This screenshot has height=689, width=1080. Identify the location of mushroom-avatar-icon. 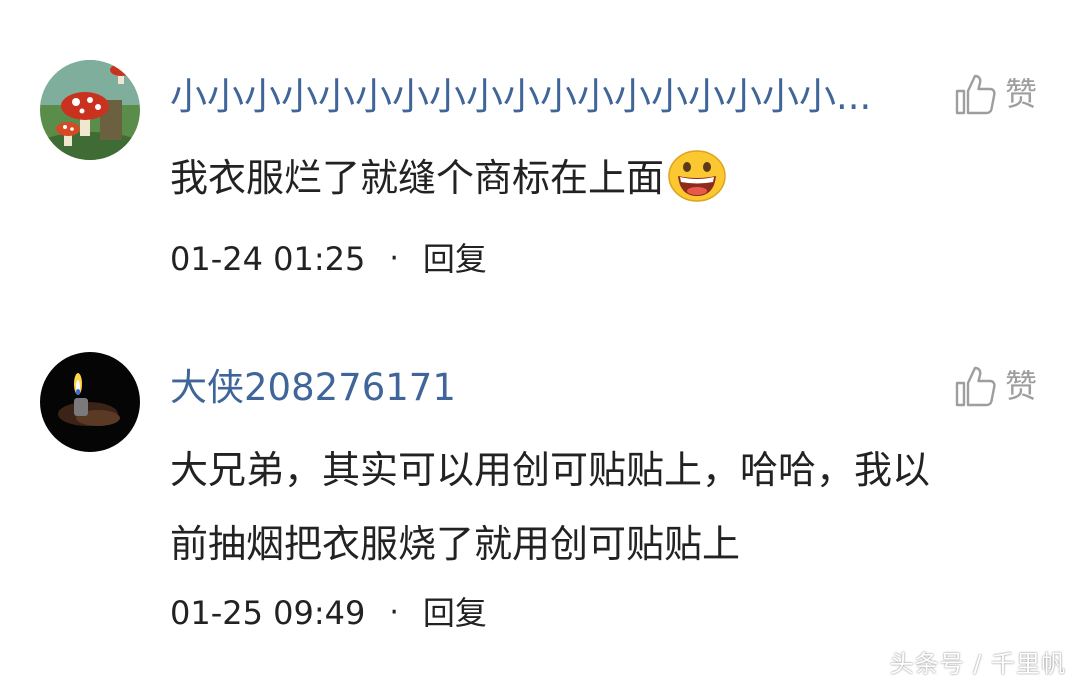
(90, 110).